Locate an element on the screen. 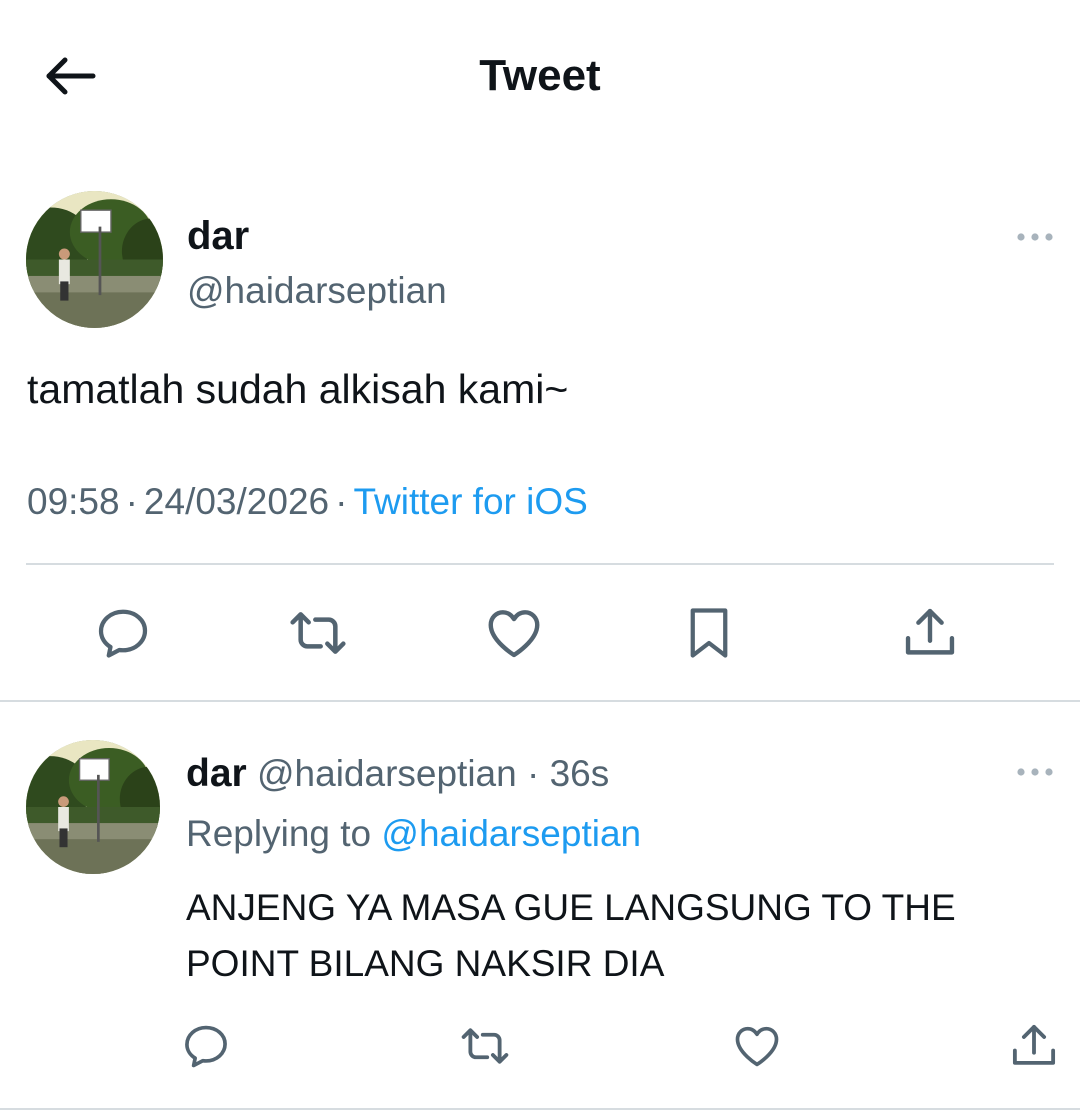 This screenshot has height=1114, width=1080. bookmark-button is located at coordinates (709, 633).